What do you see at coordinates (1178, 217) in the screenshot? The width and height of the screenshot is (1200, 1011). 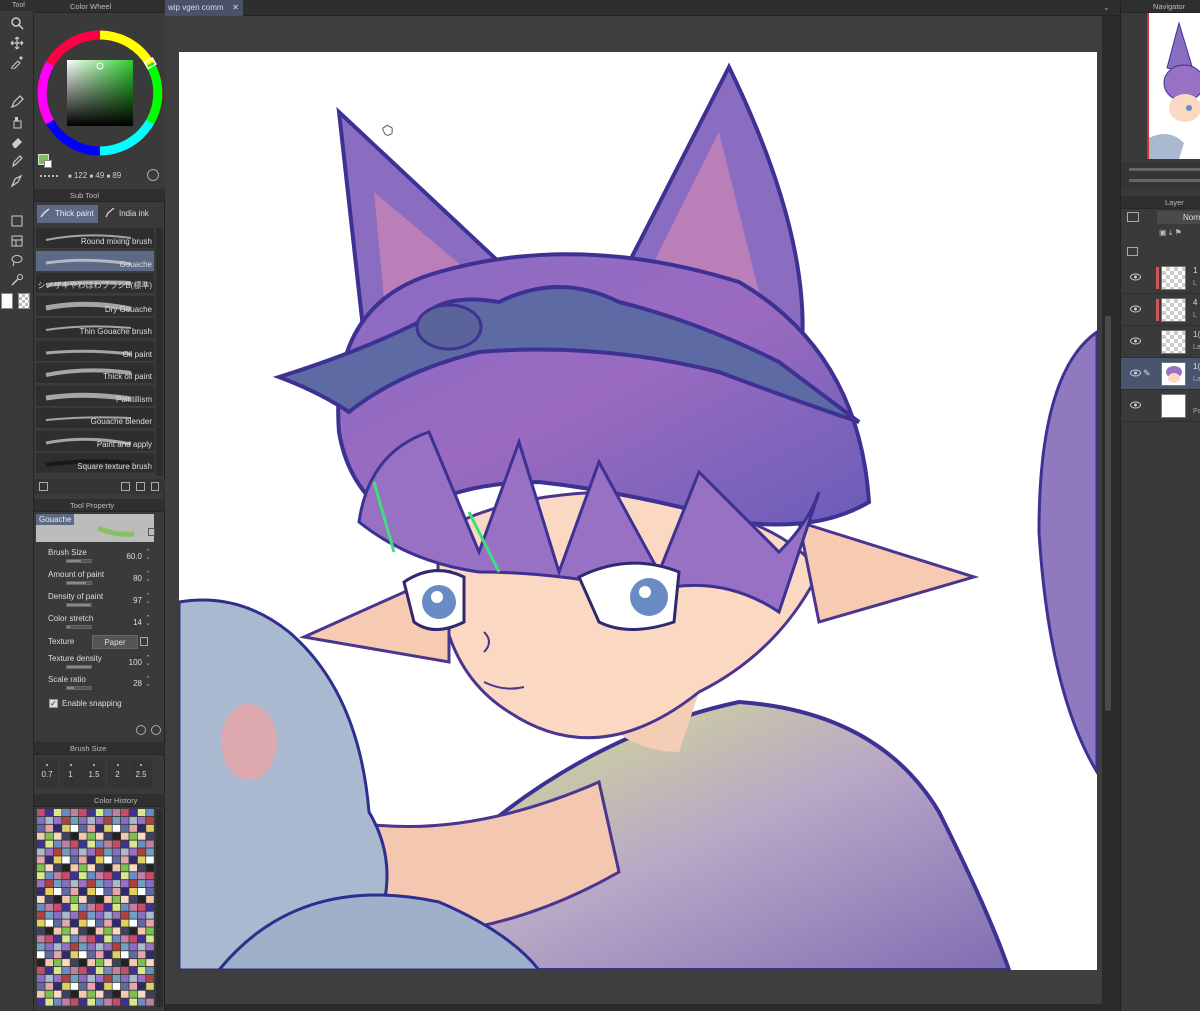 I see `blend-mode-select: Normal` at bounding box center [1178, 217].